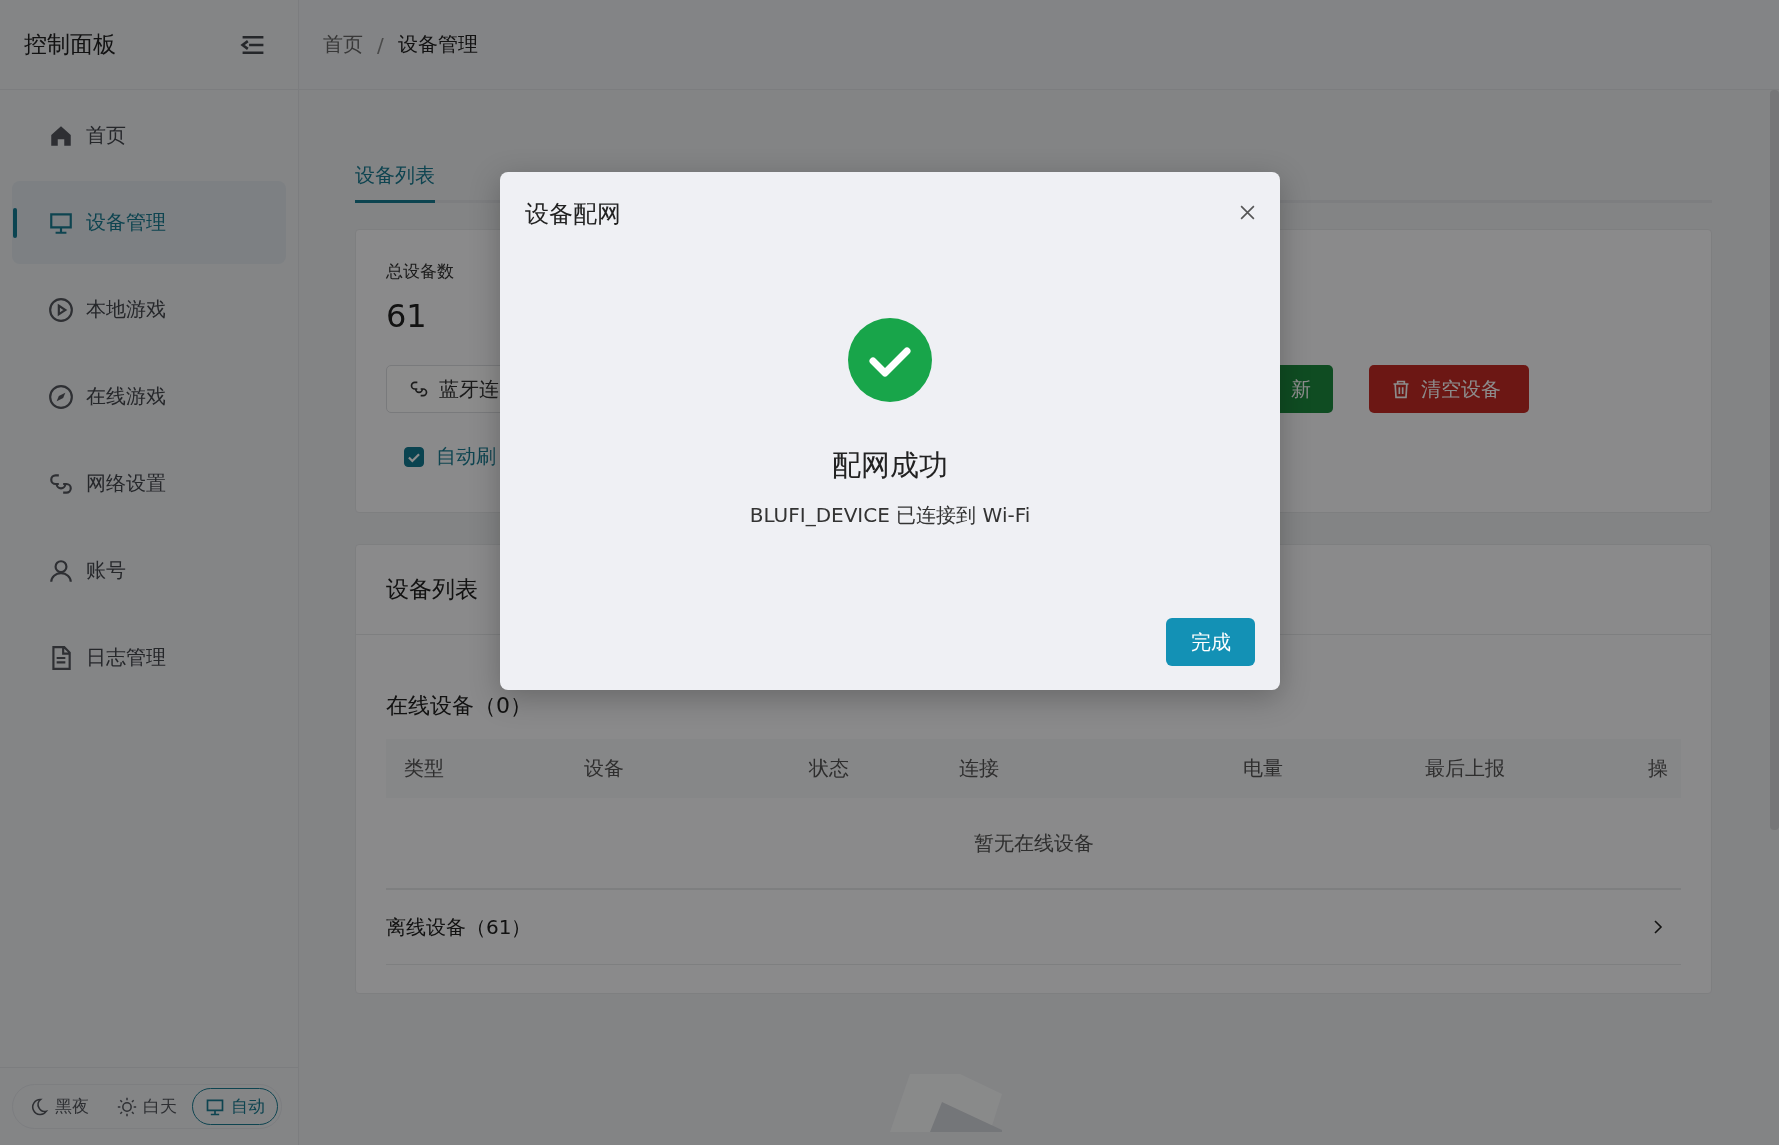 This screenshot has height=1145, width=1779. What do you see at coordinates (70, 44) in the screenshot?
I see `app-title: 控制面板` at bounding box center [70, 44].